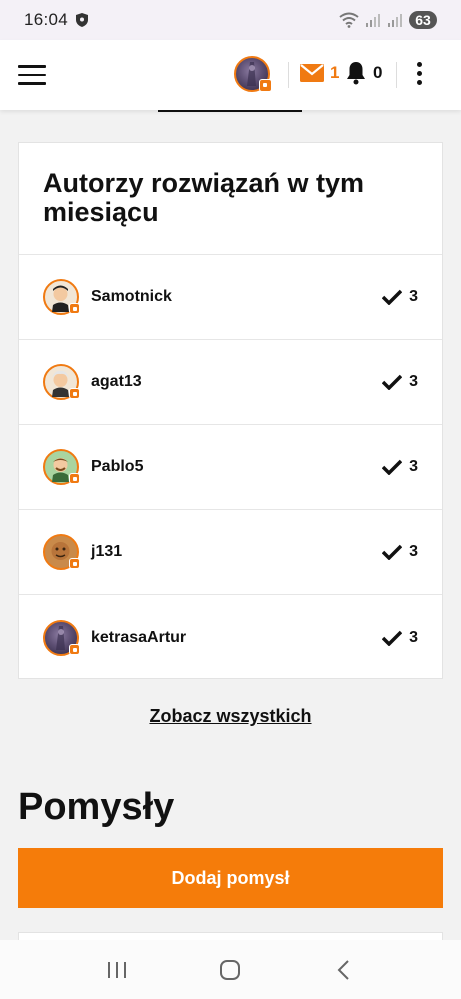 This screenshot has width=461, height=999. I want to click on back-icon, so click(344, 970).